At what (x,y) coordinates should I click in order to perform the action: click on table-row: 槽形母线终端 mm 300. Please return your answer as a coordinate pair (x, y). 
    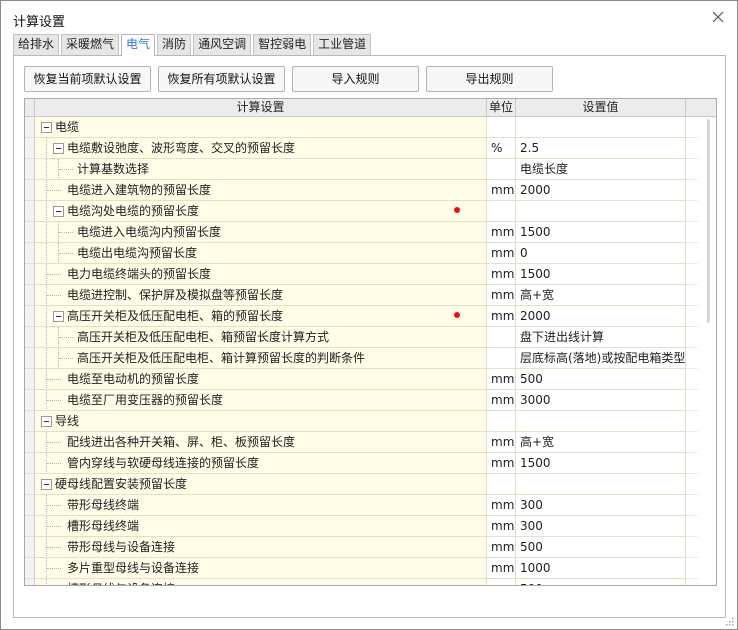
    Looking at the image, I should click on (370, 526).